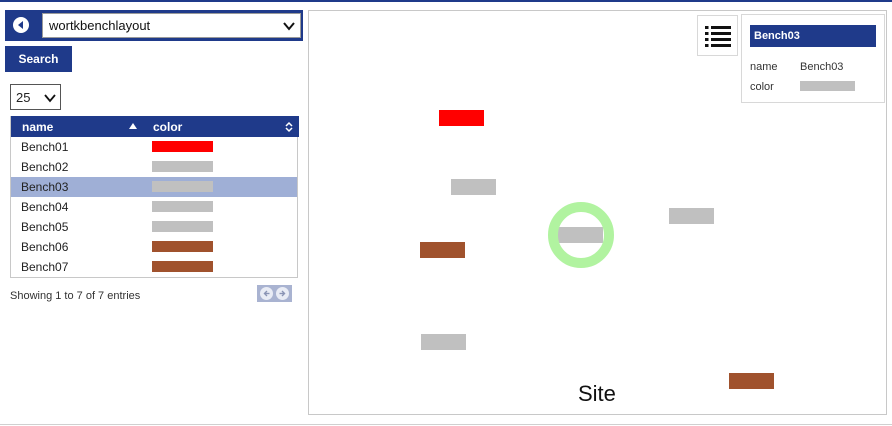  Describe the element at coordinates (23, 97) in the screenshot. I see `page-size-value: 25` at that location.